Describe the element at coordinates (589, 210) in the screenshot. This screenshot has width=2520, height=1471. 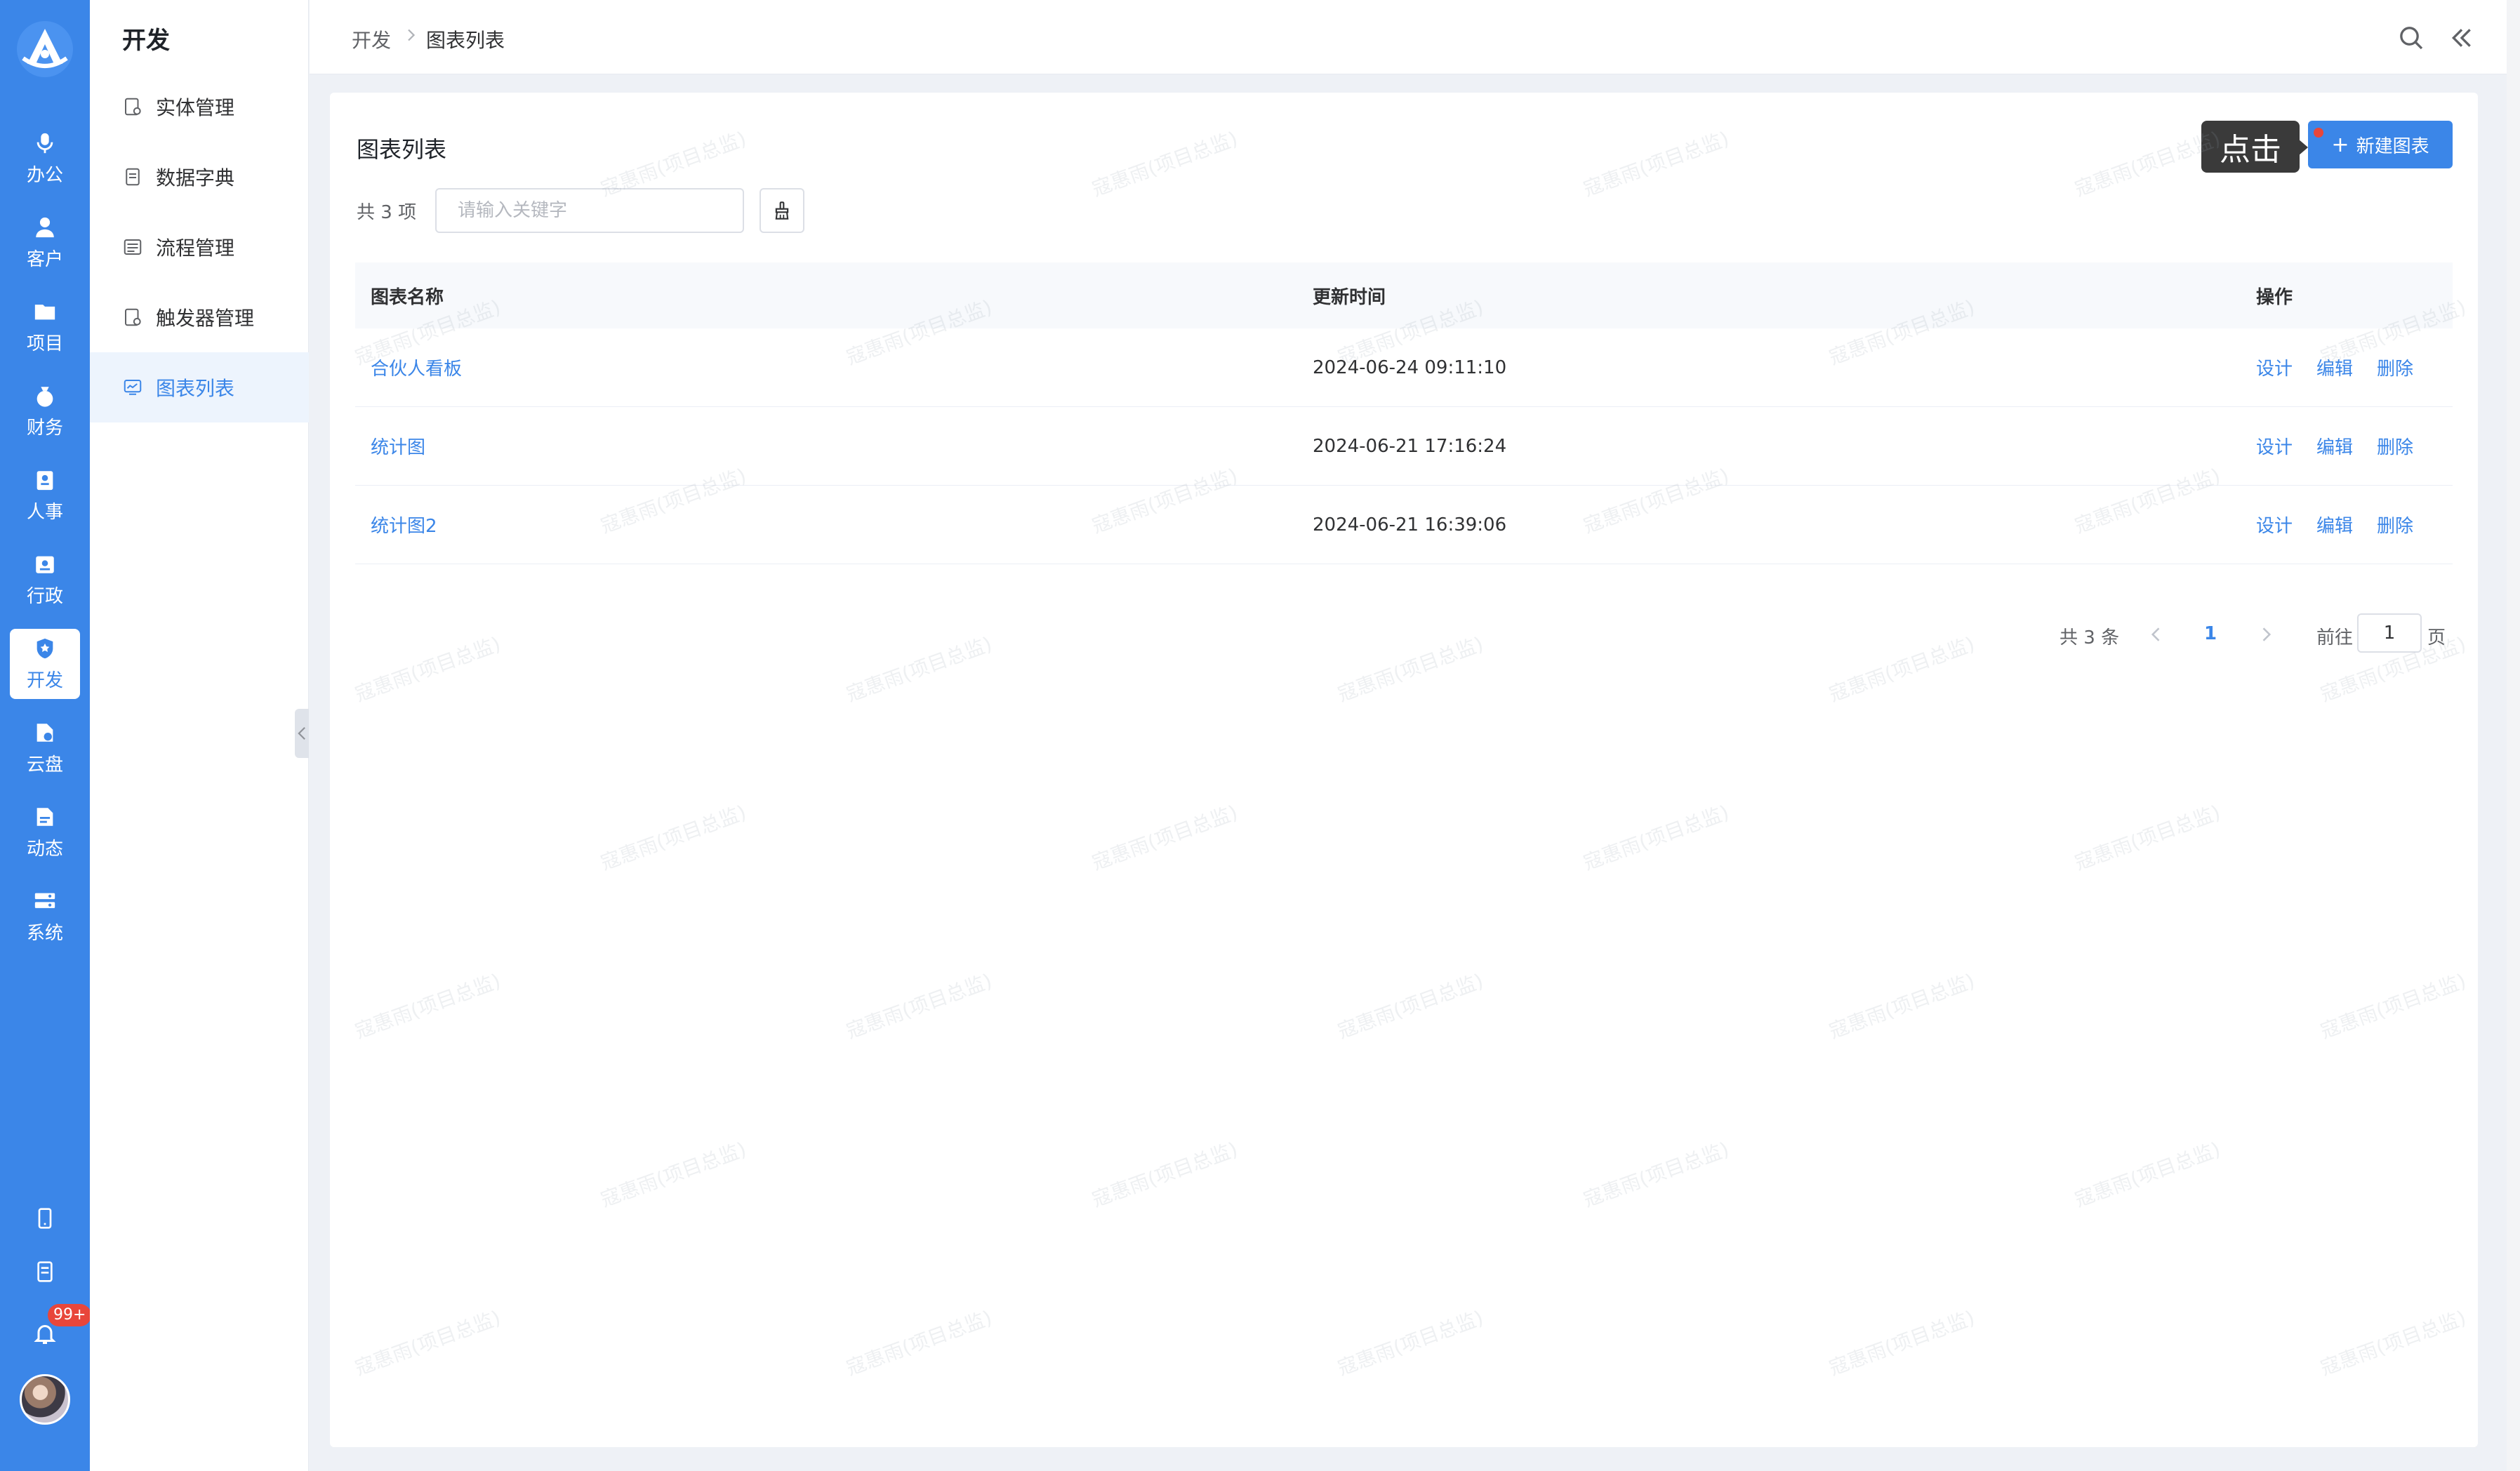
I see `search-input` at that location.